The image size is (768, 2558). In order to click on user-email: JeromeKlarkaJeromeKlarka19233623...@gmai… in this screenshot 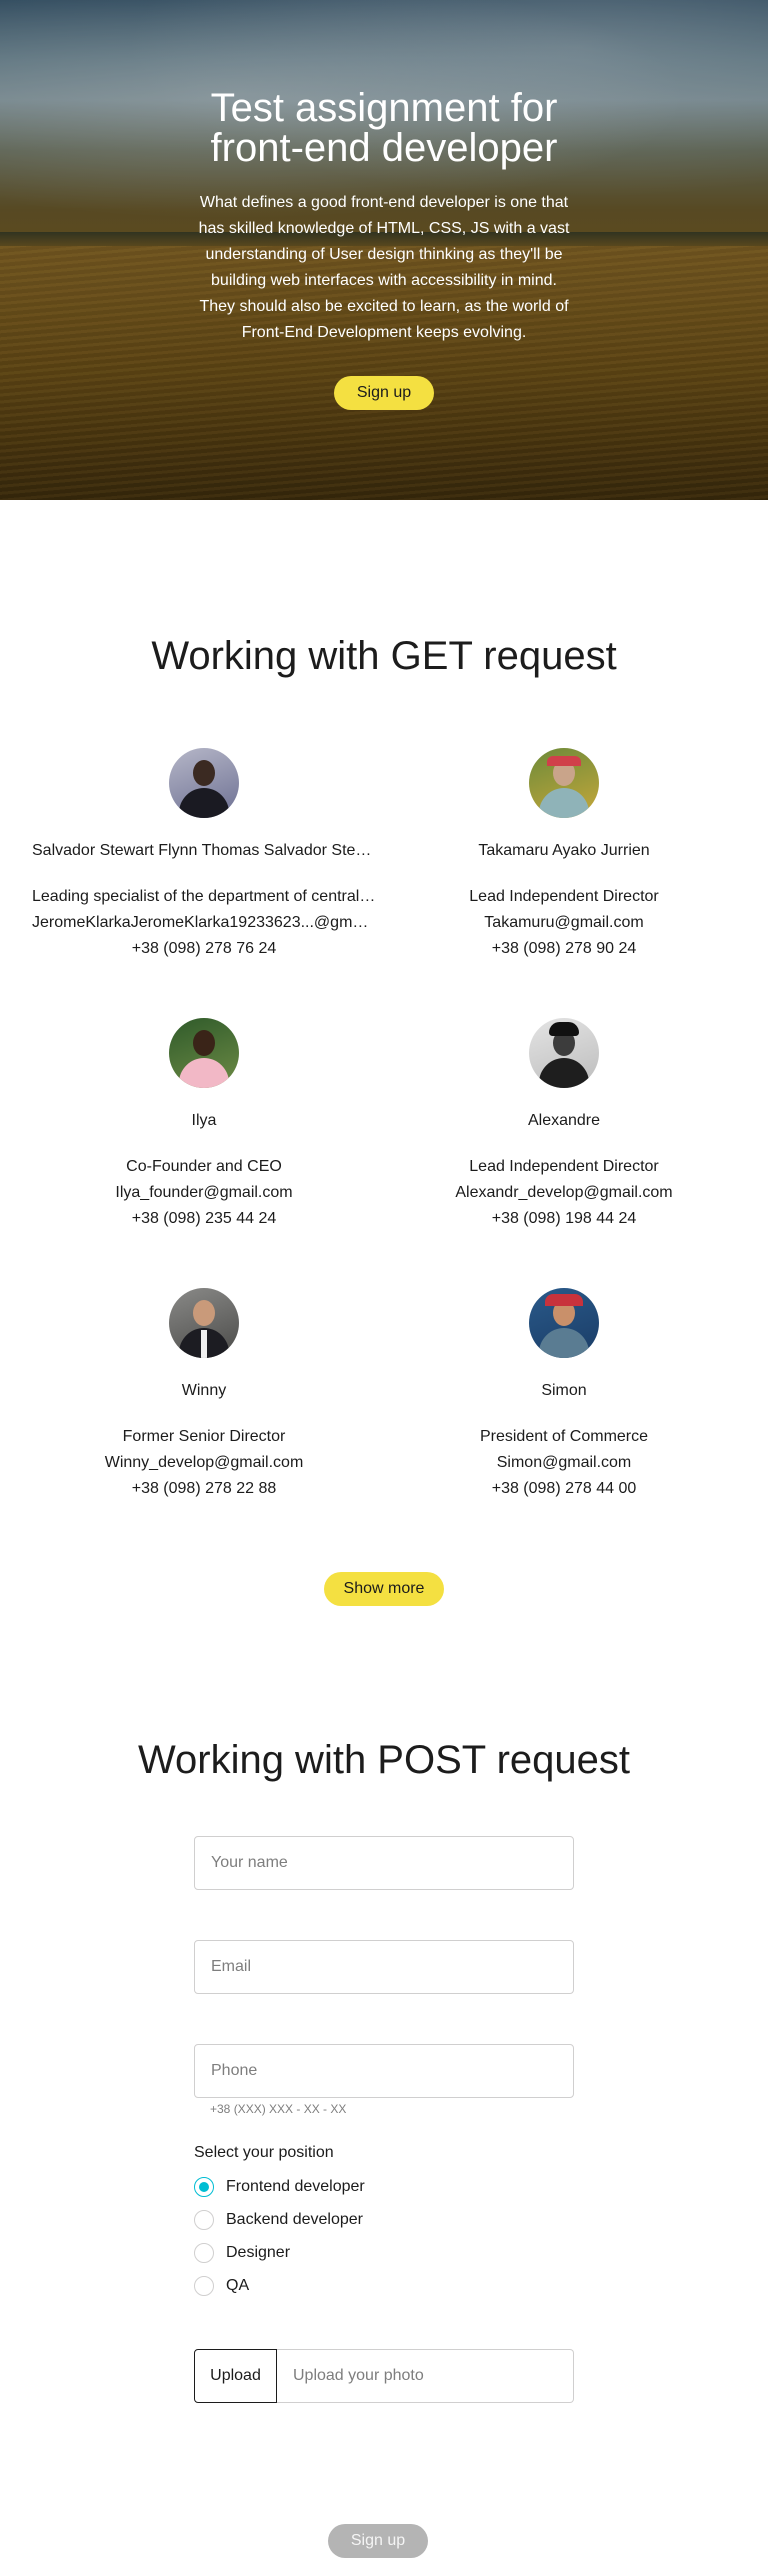, I will do `click(204, 922)`.